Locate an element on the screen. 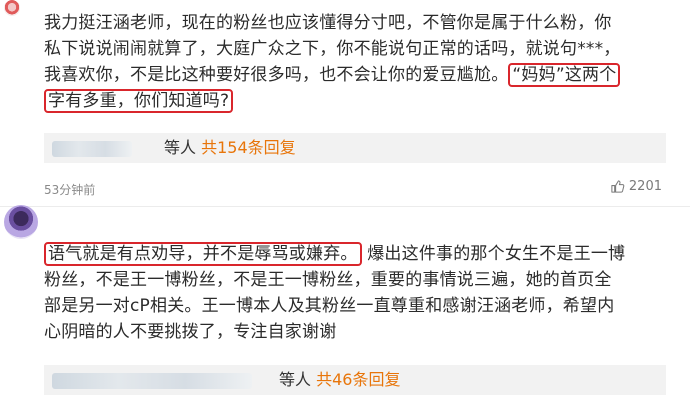  highlight-box: 字有多重，你们知道吗? is located at coordinates (139, 101).